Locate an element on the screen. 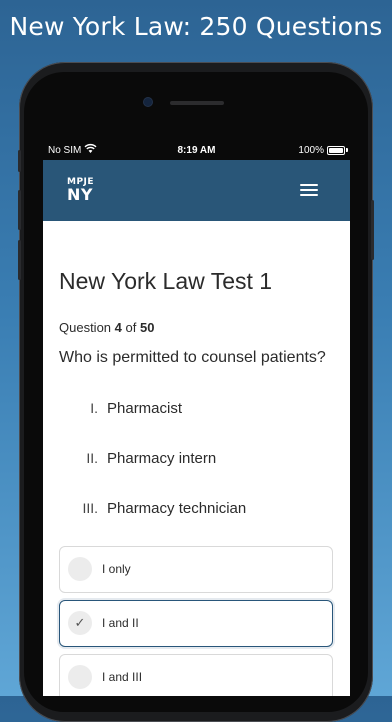  answer-option-label: I and III is located at coordinates (122, 677).